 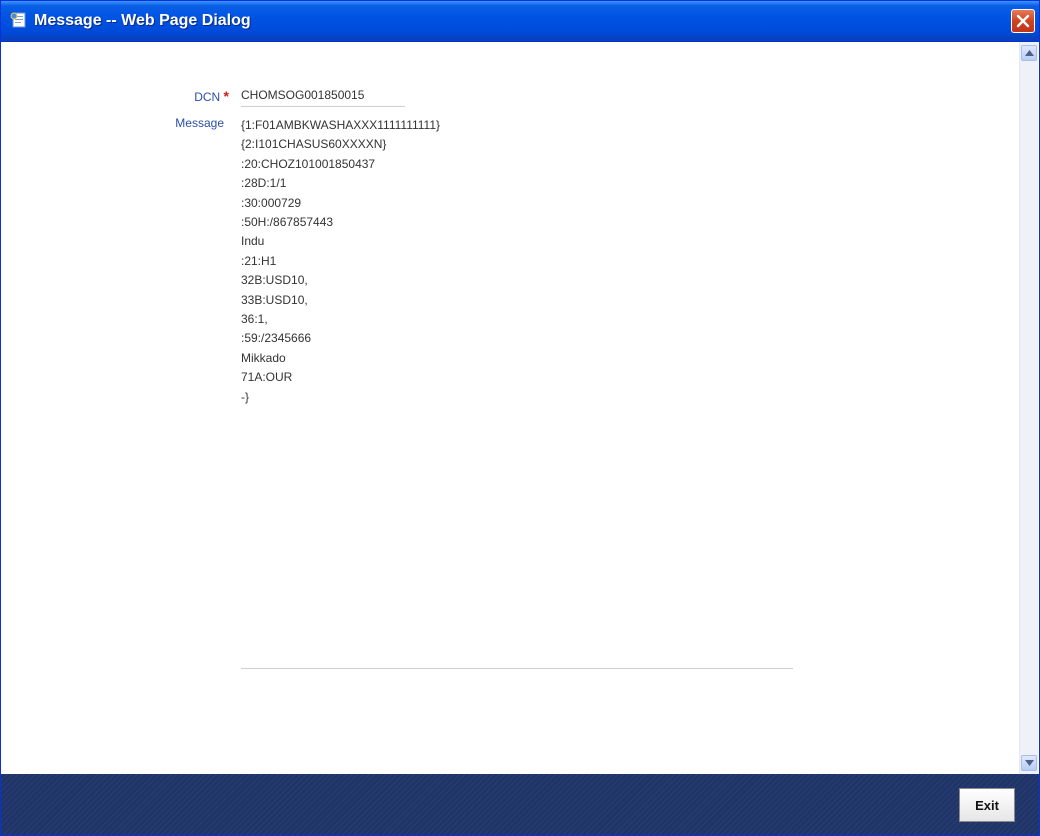 What do you see at coordinates (253, 241) in the screenshot?
I see `message-line: Indu` at bounding box center [253, 241].